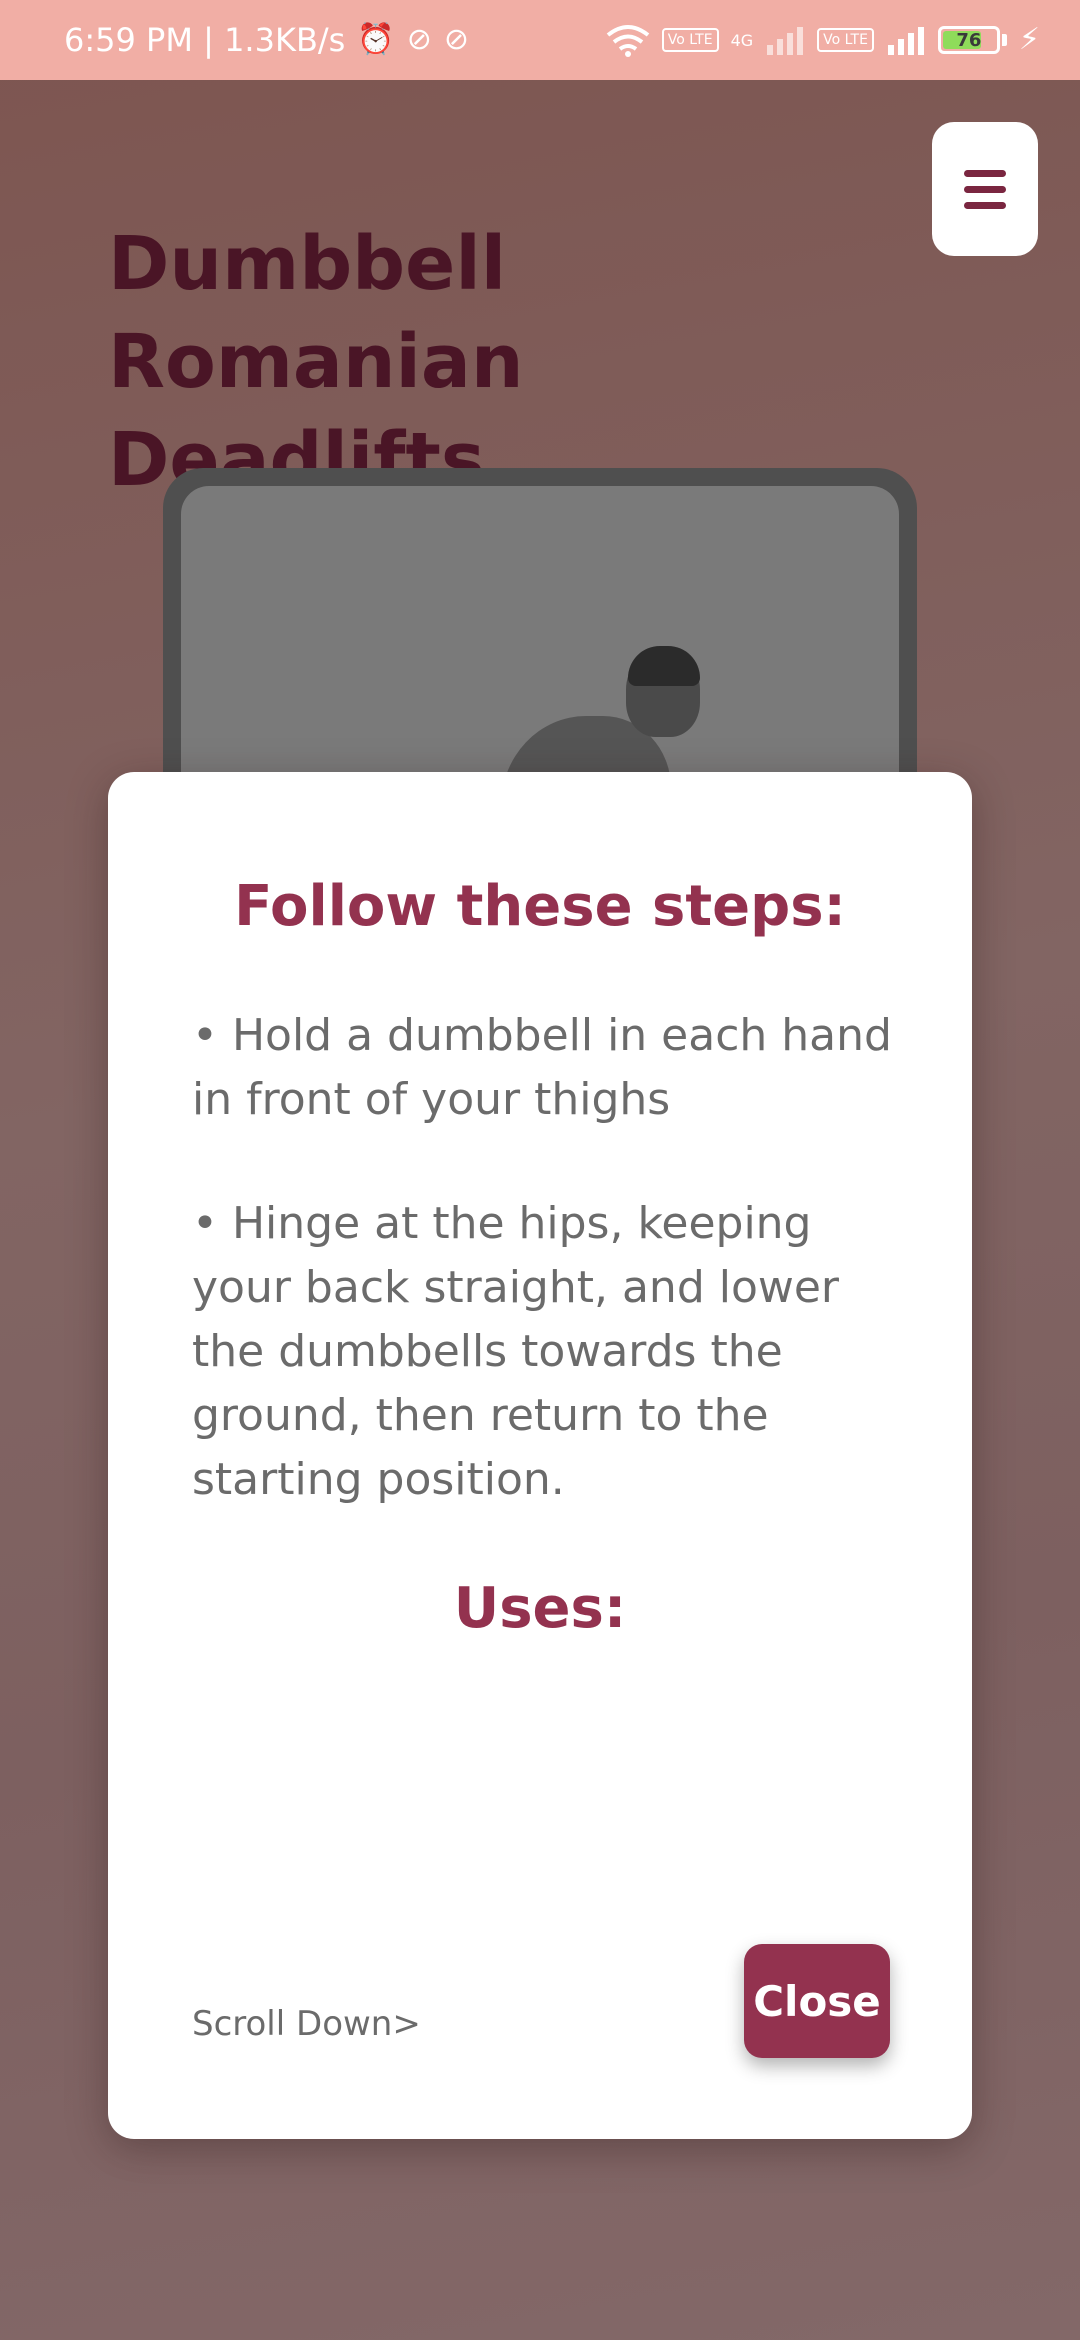  Describe the element at coordinates (969, 40) in the screenshot. I see `battery-level: 76` at that location.